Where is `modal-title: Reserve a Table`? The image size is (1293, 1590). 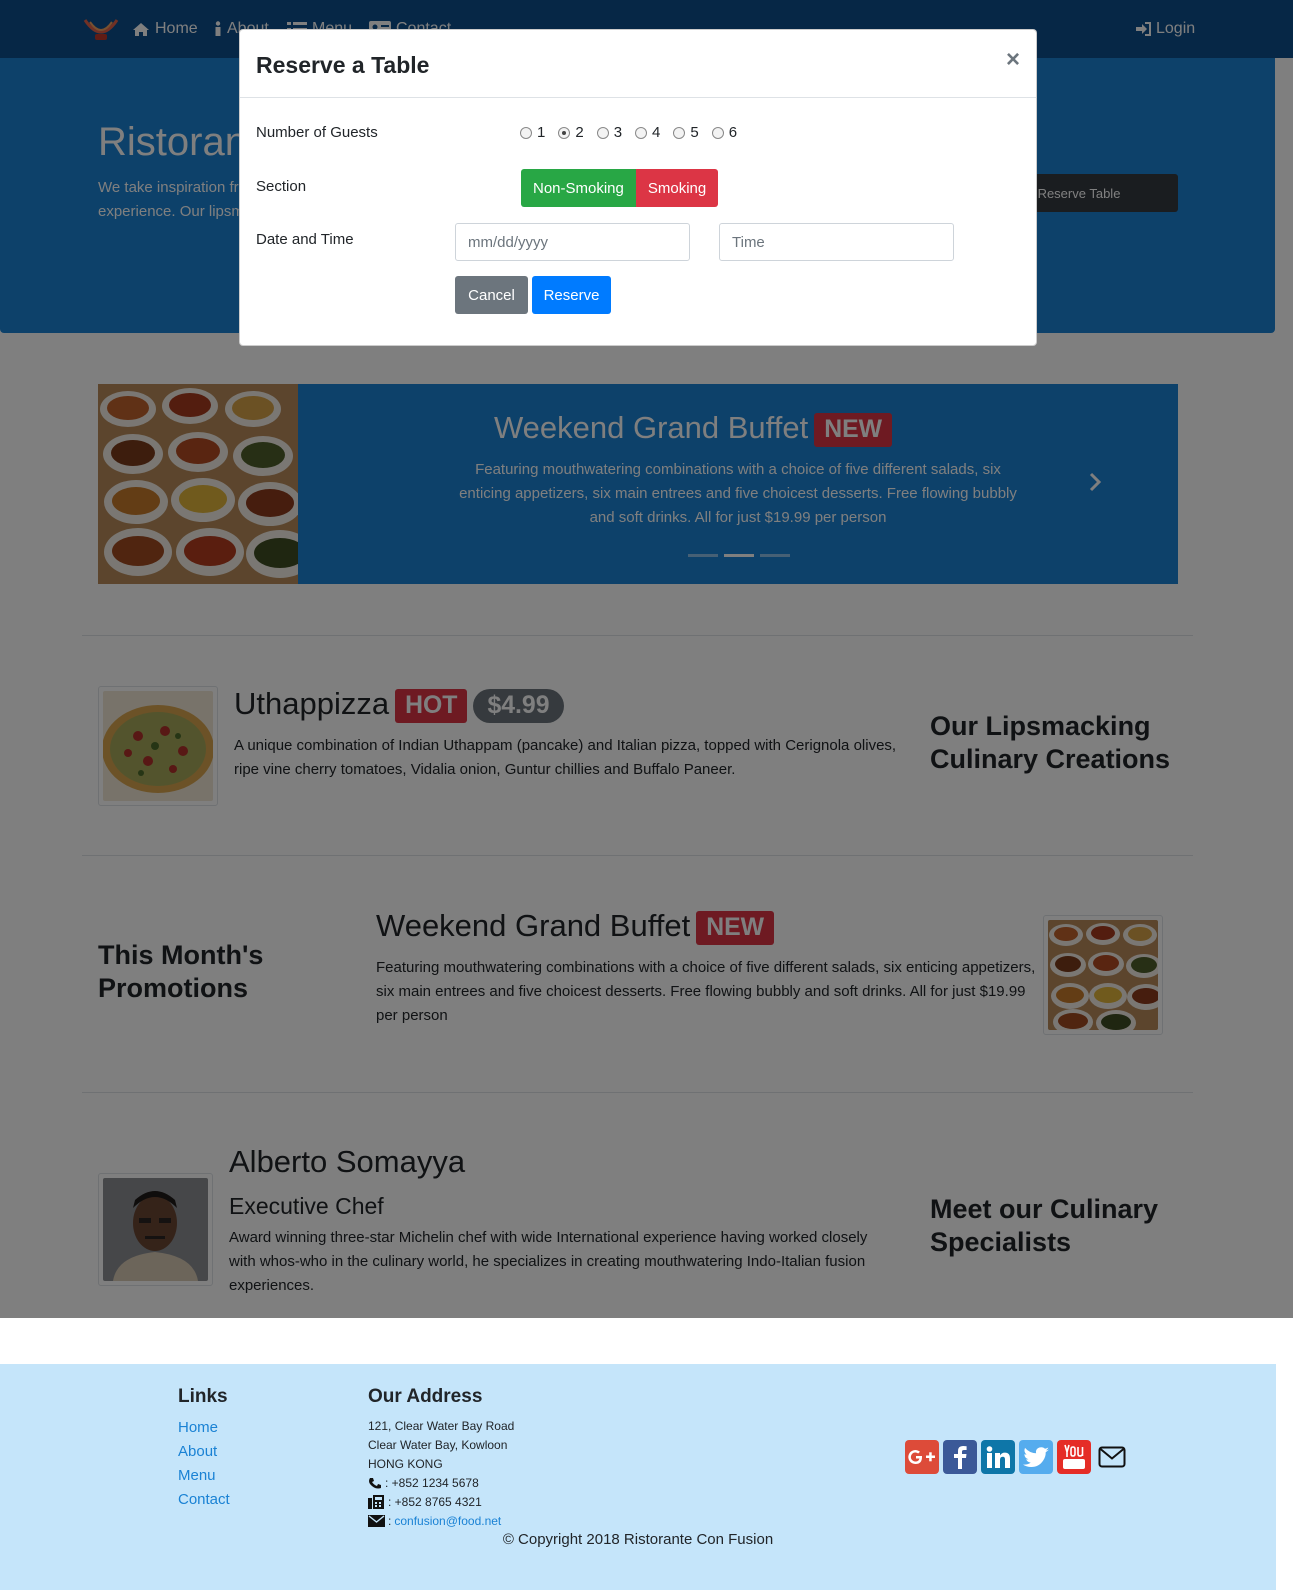 modal-title: Reserve a Table is located at coordinates (343, 65).